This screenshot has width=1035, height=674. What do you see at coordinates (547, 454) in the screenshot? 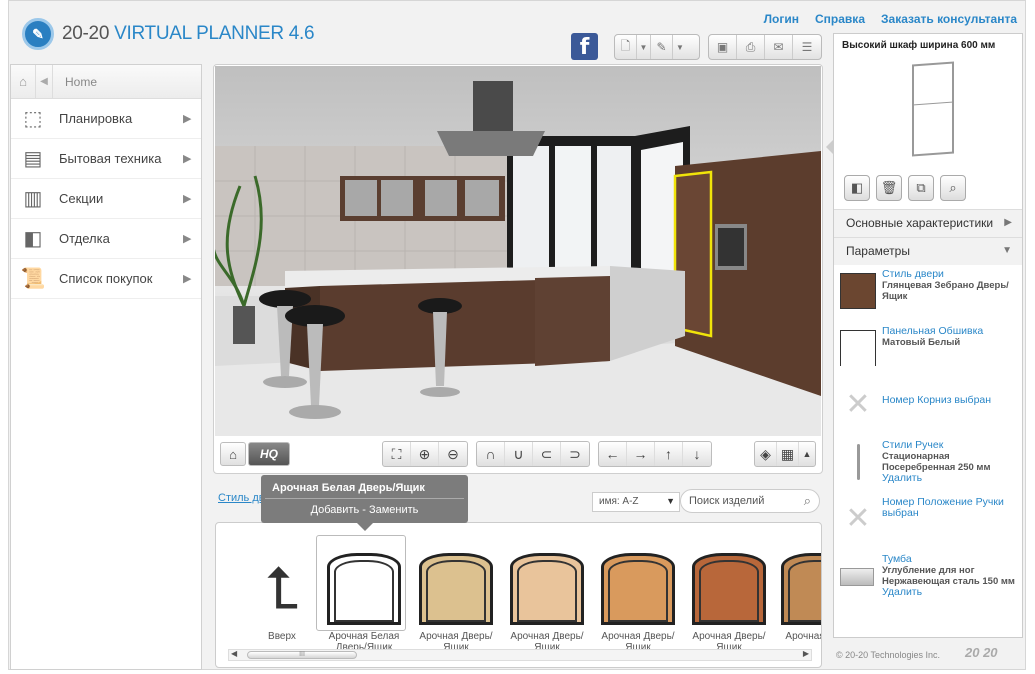
I see `rotate-left-icon: ⊂` at bounding box center [547, 454].